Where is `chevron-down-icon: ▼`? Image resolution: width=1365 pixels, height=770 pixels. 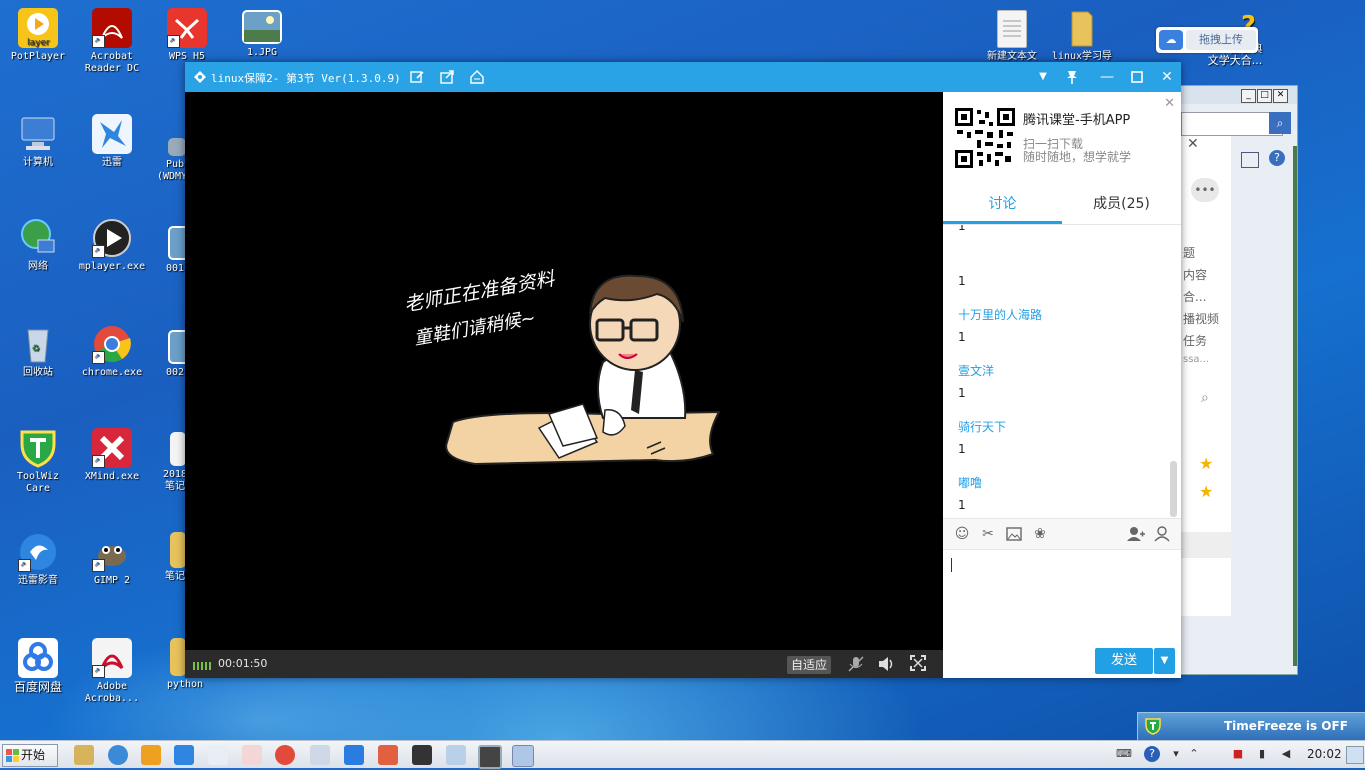
chevron-down-icon: ▼ is located at coordinates (1043, 77).